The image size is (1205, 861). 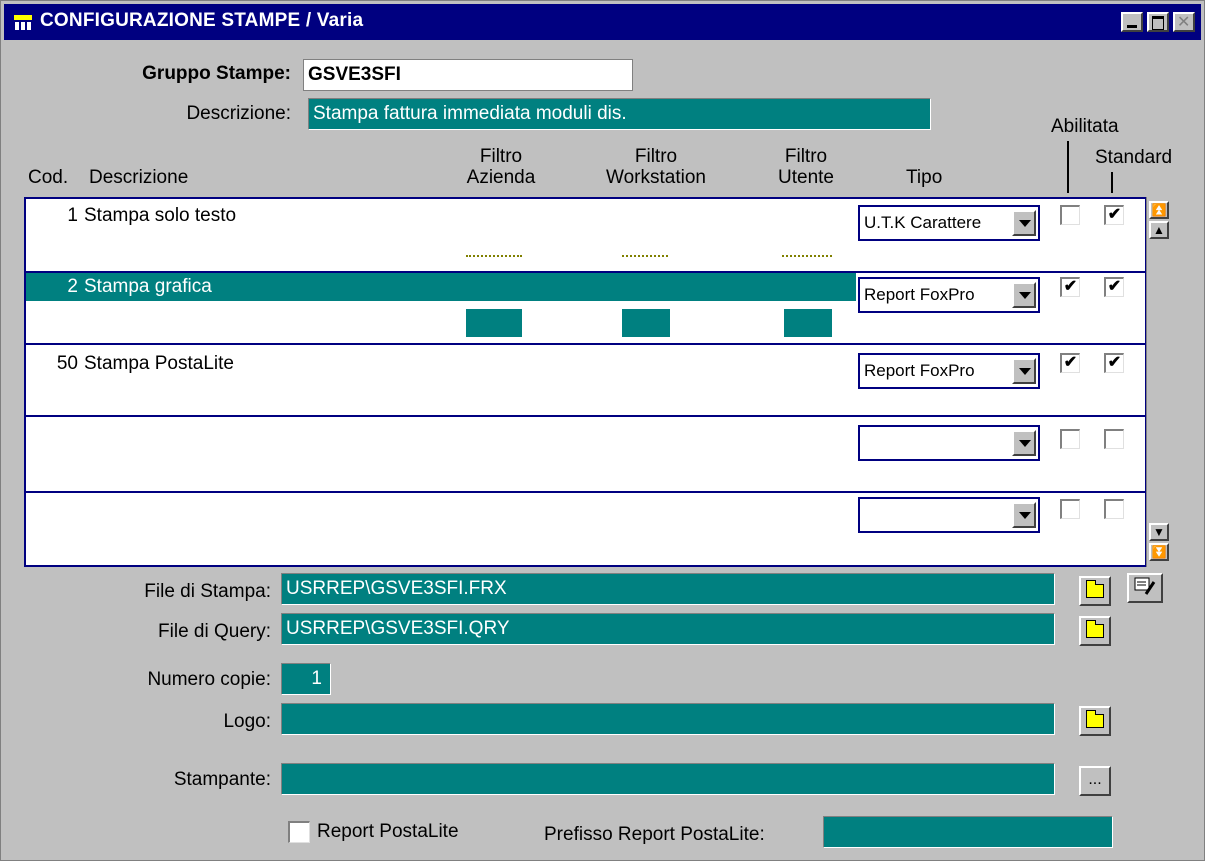 What do you see at coordinates (968, 832) in the screenshot?
I see `prefisso-report-input` at bounding box center [968, 832].